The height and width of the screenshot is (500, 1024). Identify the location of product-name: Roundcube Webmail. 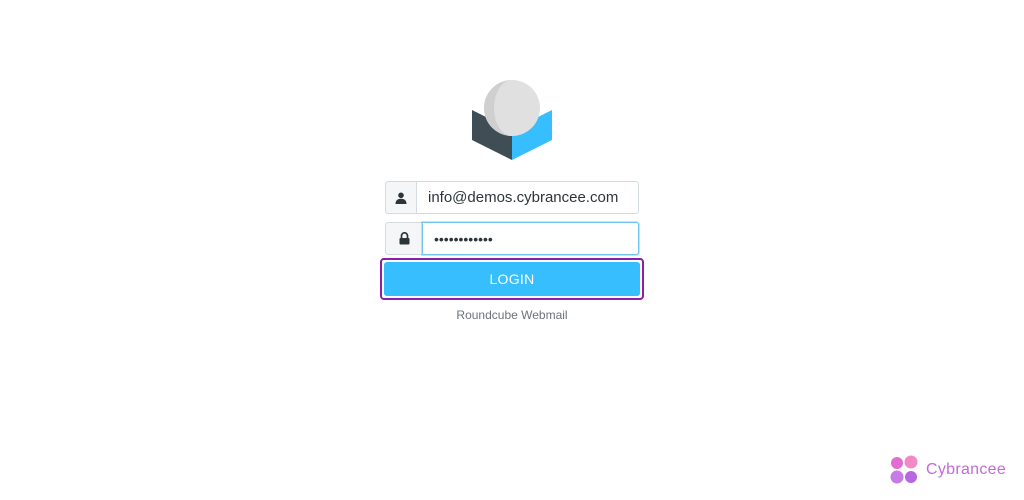
(512, 315).